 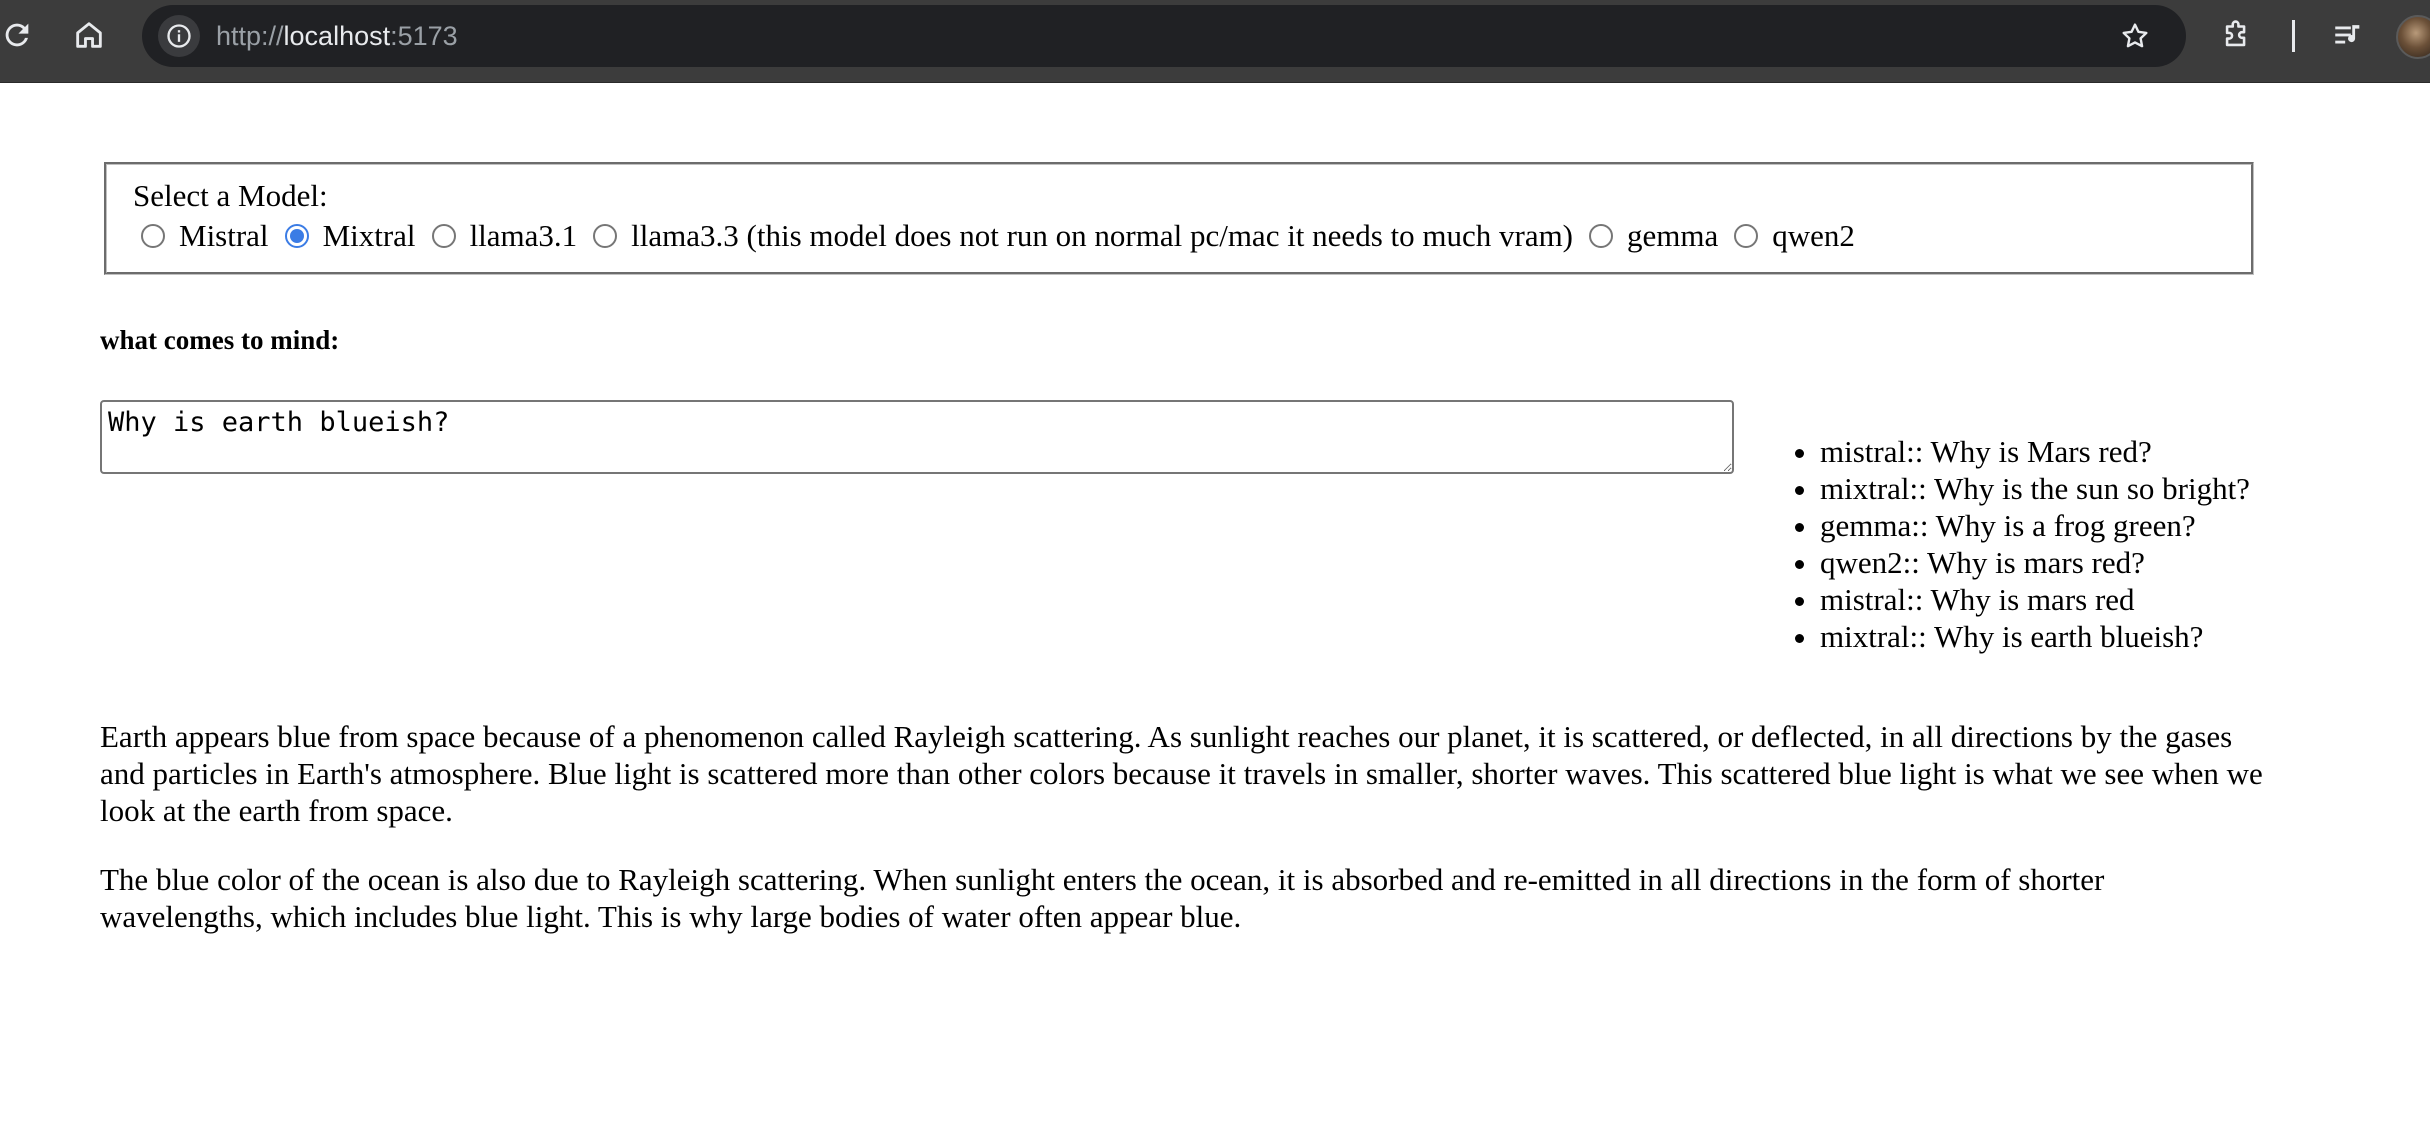 I want to click on model-option-label: llama3.1, so click(x=523, y=235).